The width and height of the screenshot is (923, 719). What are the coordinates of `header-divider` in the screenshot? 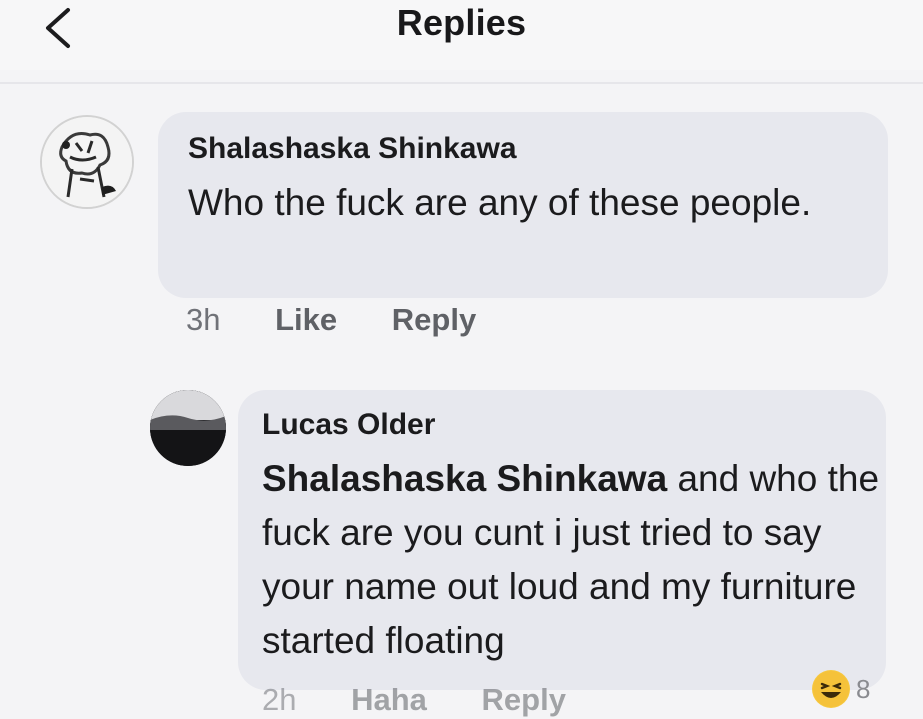 It's located at (461, 83).